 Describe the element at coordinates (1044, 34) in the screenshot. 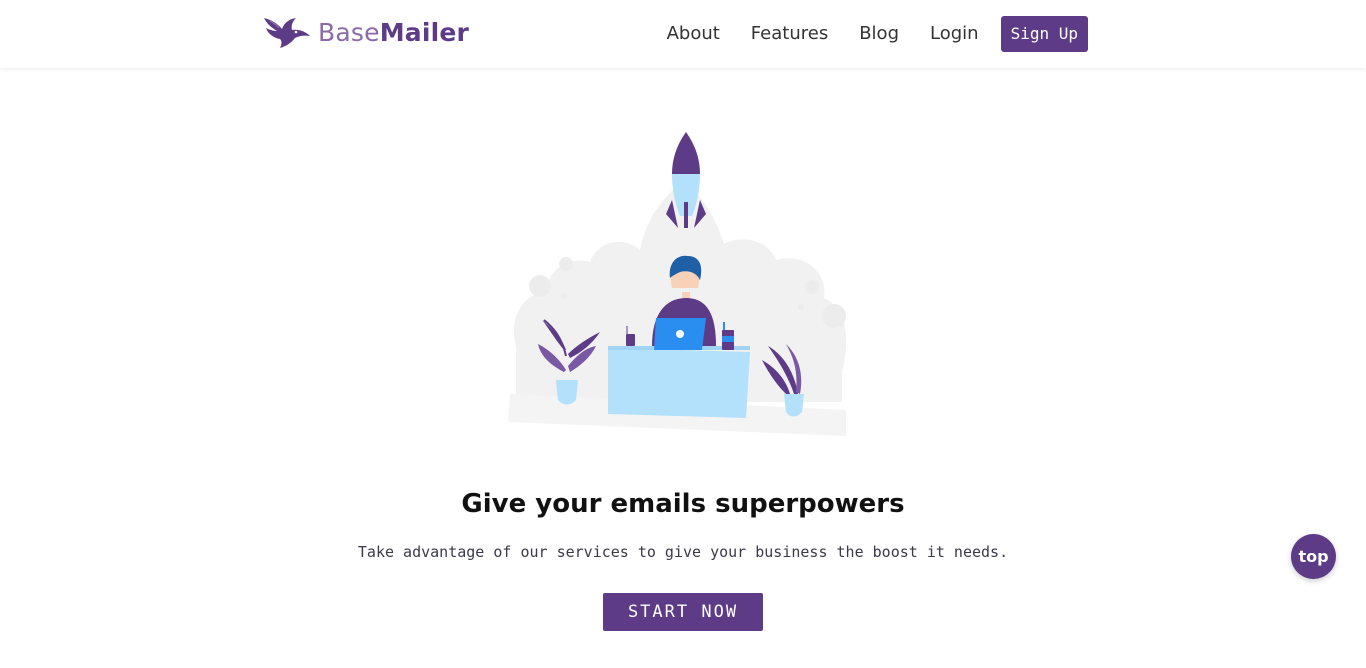

I see `signup-button: Sign Up` at that location.